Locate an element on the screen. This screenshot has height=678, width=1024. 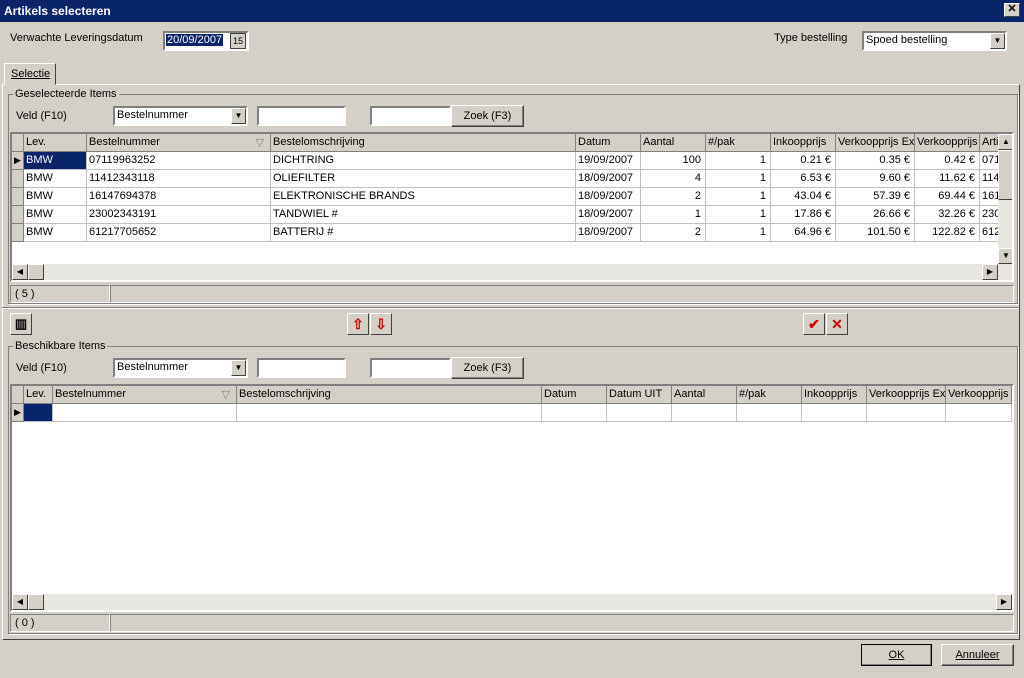
table-cell: 07119963252 is located at coordinates (179, 161).